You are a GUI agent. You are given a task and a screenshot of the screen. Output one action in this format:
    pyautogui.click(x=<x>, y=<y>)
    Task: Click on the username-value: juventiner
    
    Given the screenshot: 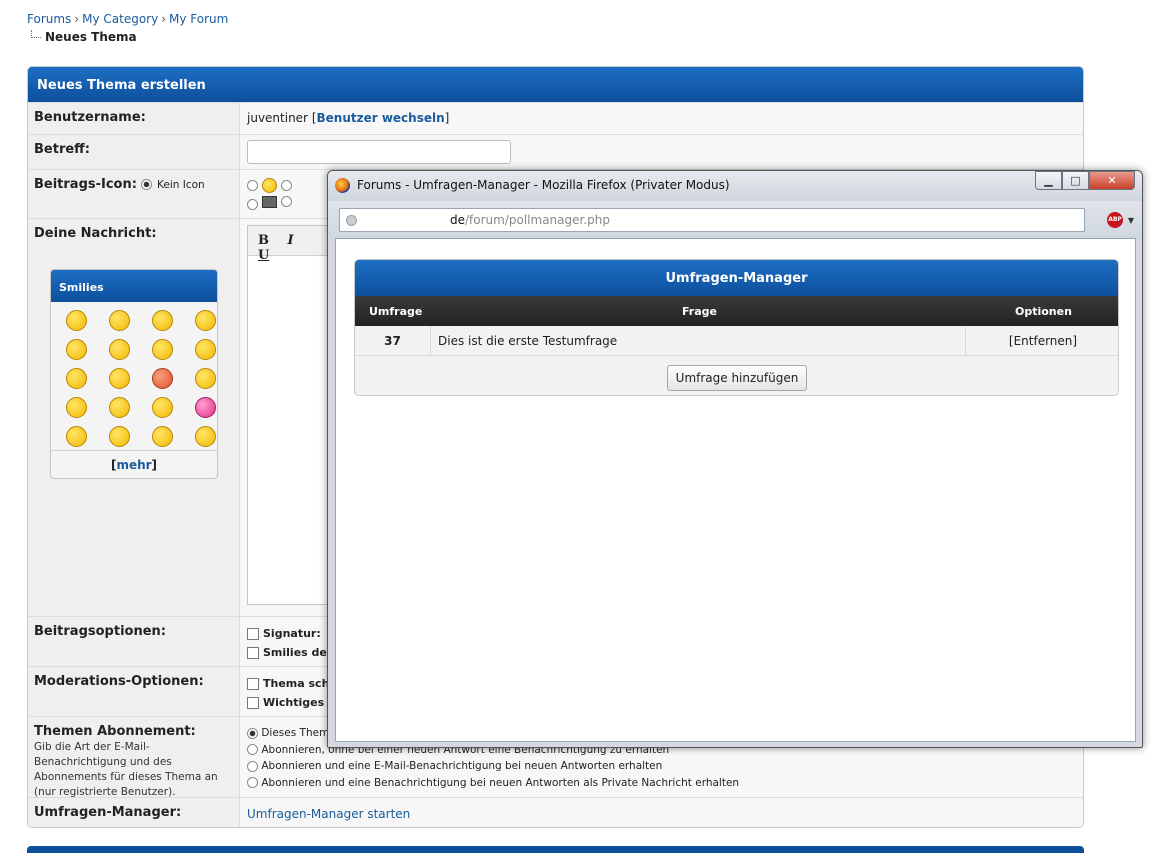 What is the action you would take?
    pyautogui.click(x=277, y=118)
    